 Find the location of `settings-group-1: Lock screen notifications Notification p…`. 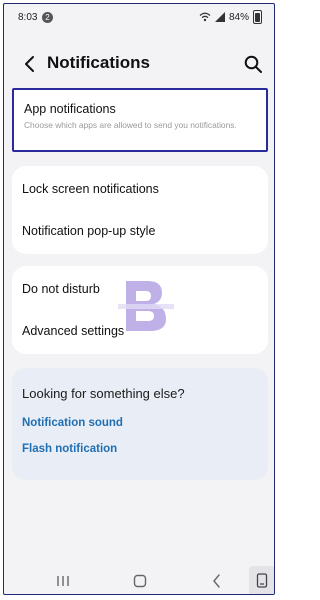

settings-group-1: Lock screen notifications Notification p… is located at coordinates (140, 210).